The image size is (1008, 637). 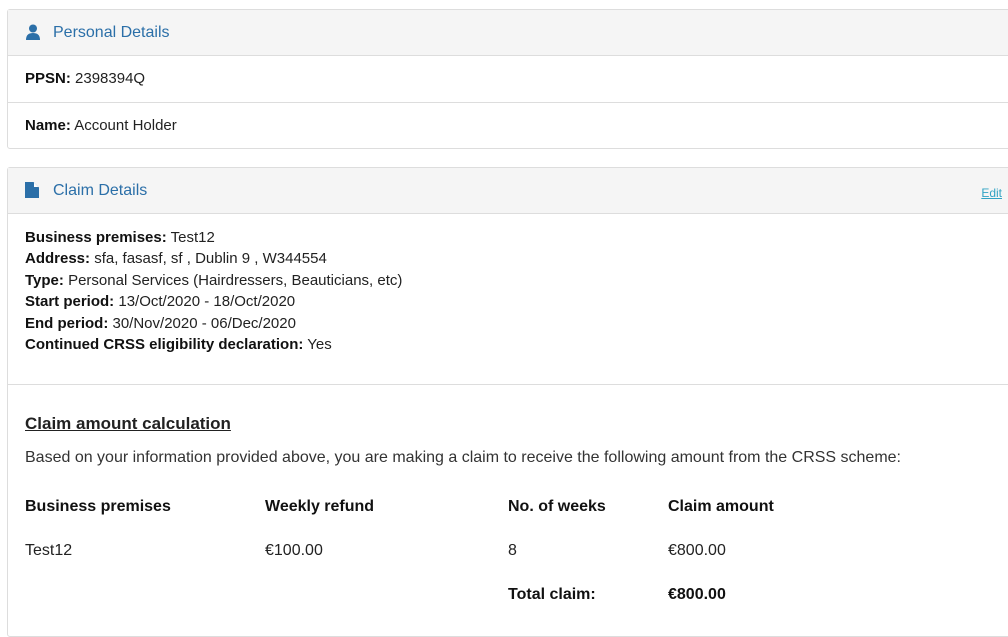 What do you see at coordinates (721, 506) in the screenshot?
I see `header-claim-amount: Claim amount` at bounding box center [721, 506].